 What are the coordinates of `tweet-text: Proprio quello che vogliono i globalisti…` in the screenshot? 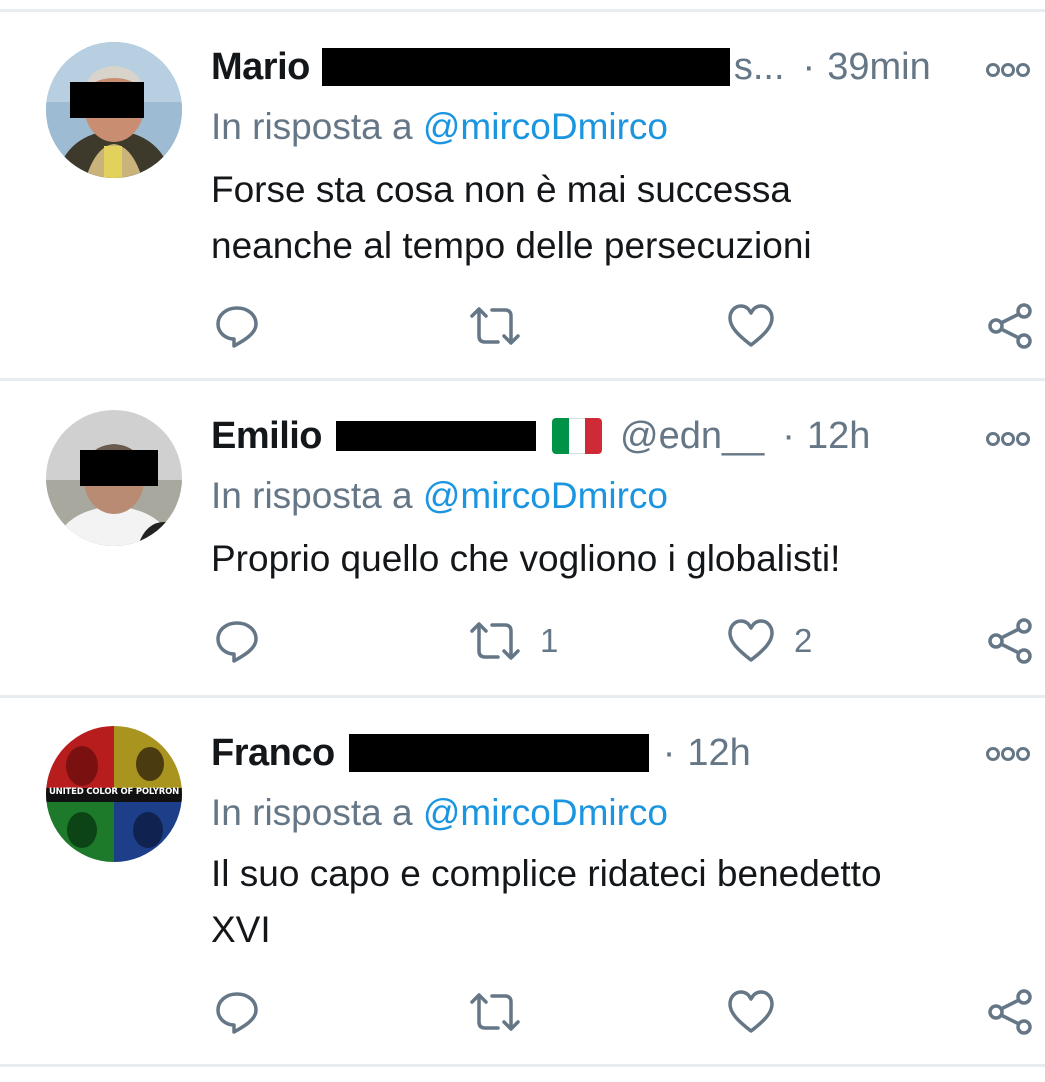 It's located at (606, 559).